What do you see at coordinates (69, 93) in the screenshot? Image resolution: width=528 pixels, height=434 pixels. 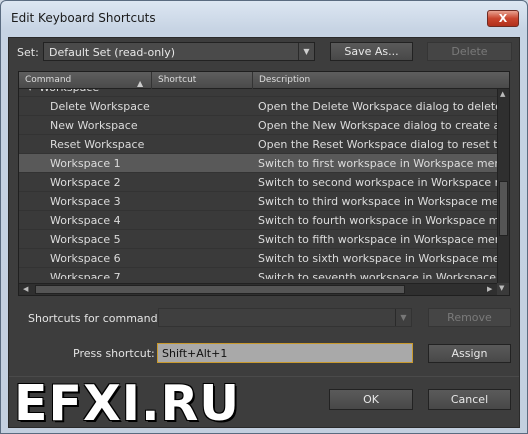 I see `group-label: Workspace` at bounding box center [69, 93].